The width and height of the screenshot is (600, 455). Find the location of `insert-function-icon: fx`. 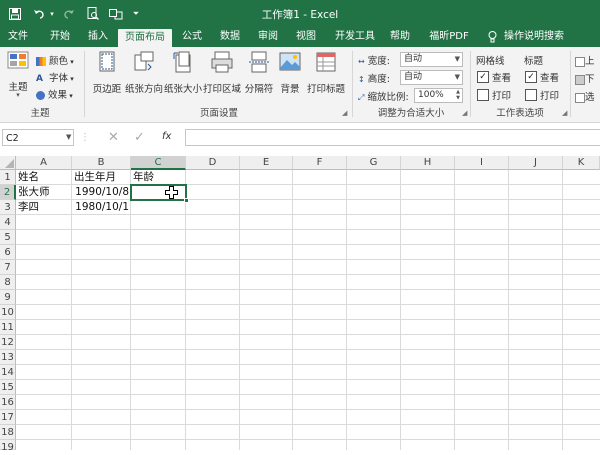

insert-function-icon: fx is located at coordinates (166, 136).